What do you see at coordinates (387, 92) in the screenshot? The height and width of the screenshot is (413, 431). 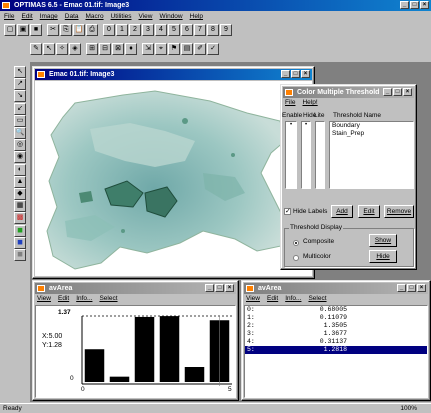 I see `threshold-minimize-button: _` at bounding box center [387, 92].